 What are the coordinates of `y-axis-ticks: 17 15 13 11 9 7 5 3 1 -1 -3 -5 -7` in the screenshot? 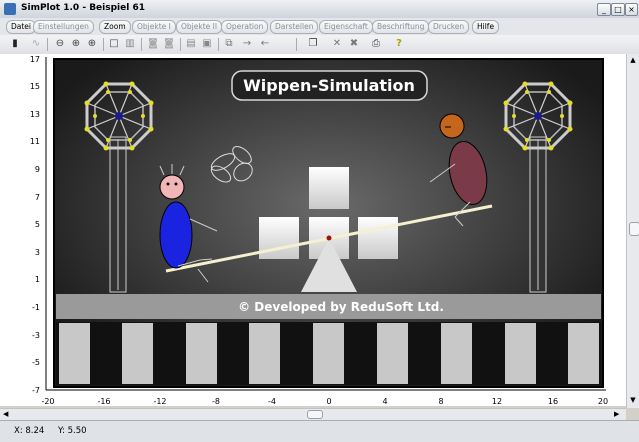 It's located at (35, 225).